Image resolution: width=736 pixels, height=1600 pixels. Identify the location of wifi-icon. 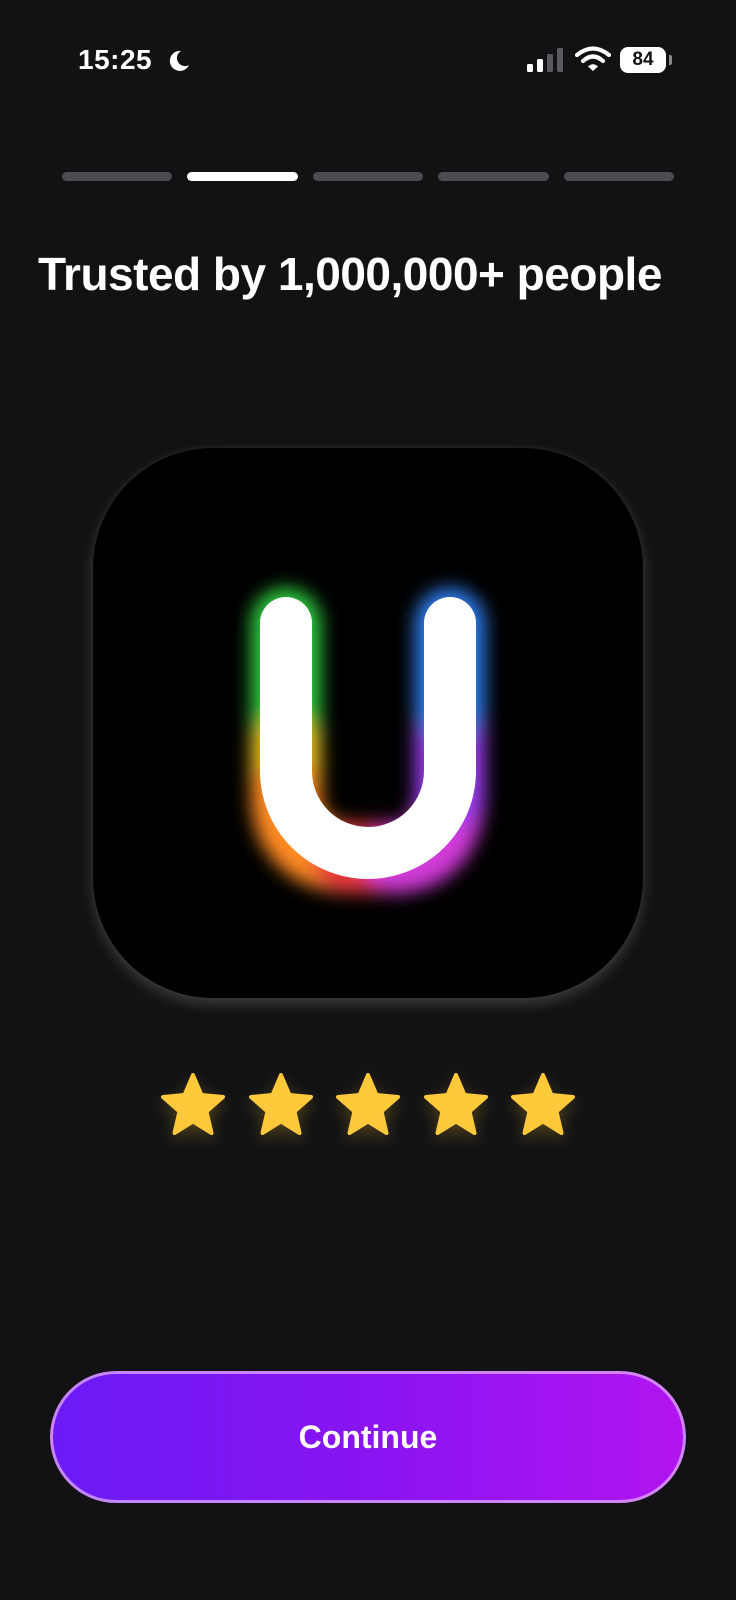
(593, 58).